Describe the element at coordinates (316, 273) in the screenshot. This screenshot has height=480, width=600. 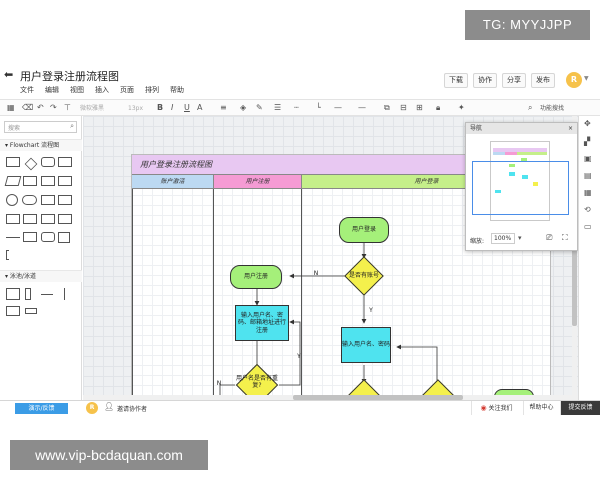
I see `edge-label-n: N` at that location.